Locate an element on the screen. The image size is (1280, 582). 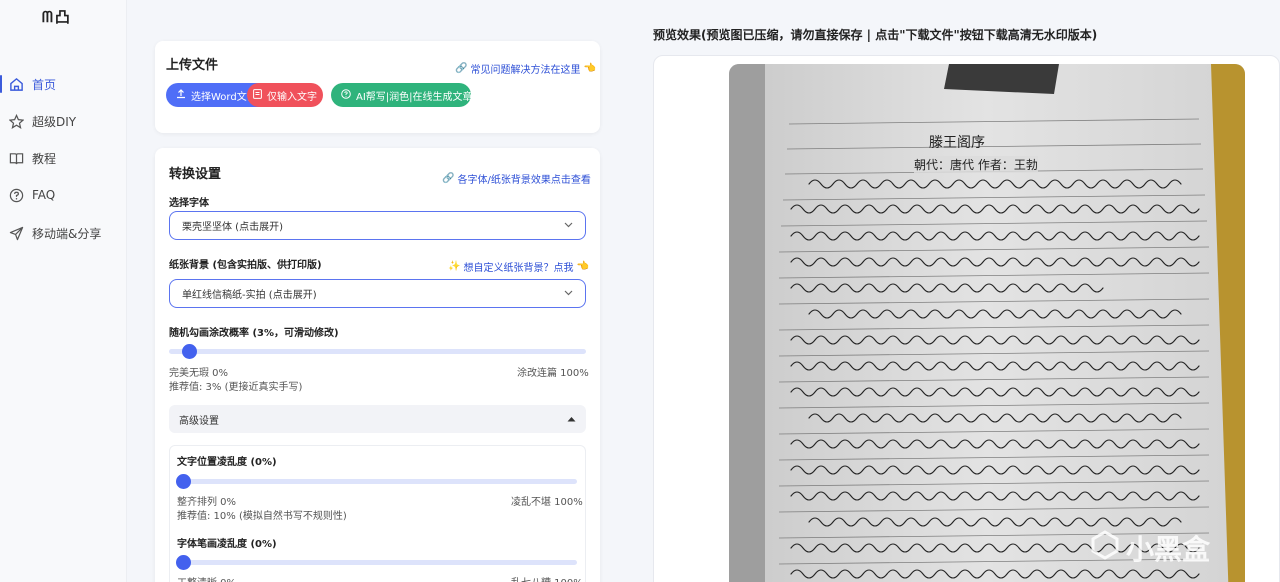
faq-help-link: 🔗 常见问题解决方法在这里 👈 is located at coordinates (525, 68).